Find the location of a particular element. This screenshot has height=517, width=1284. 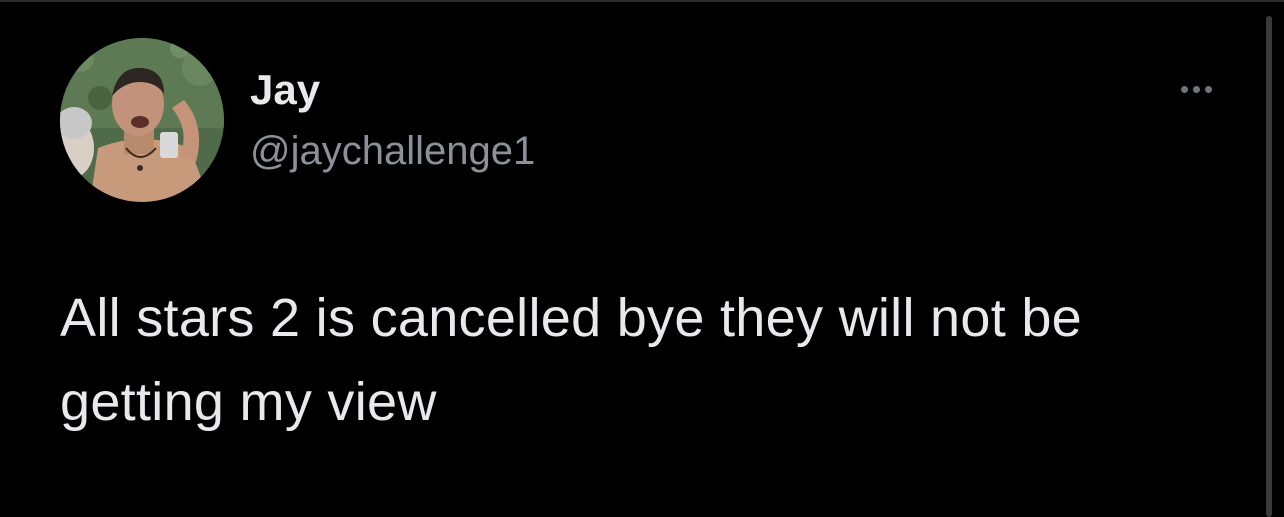

avatar-image is located at coordinates (142, 120).